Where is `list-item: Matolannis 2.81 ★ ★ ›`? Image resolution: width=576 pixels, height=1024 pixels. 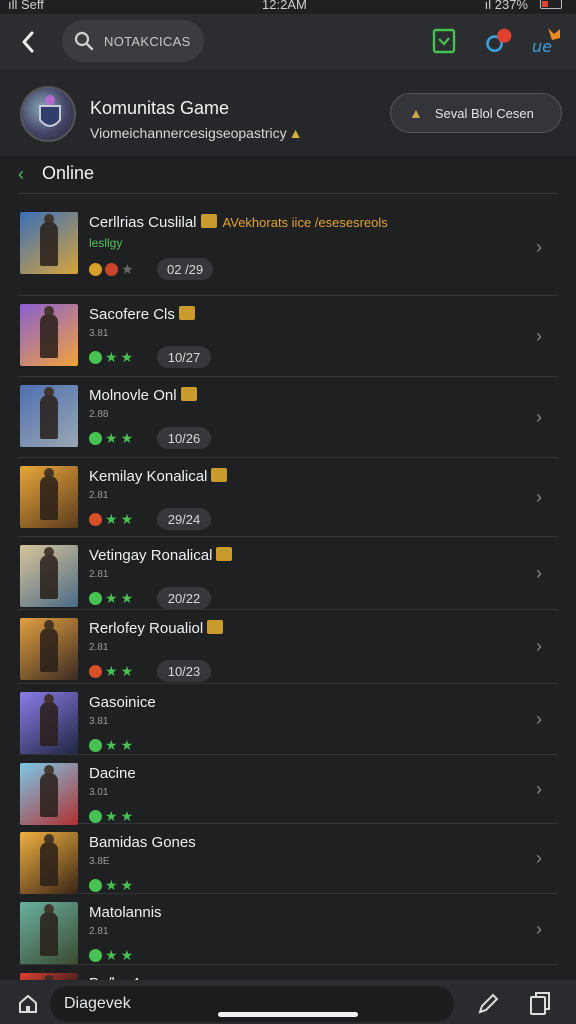 list-item: Matolannis 2.81 ★ ★ › is located at coordinates (288, 929).